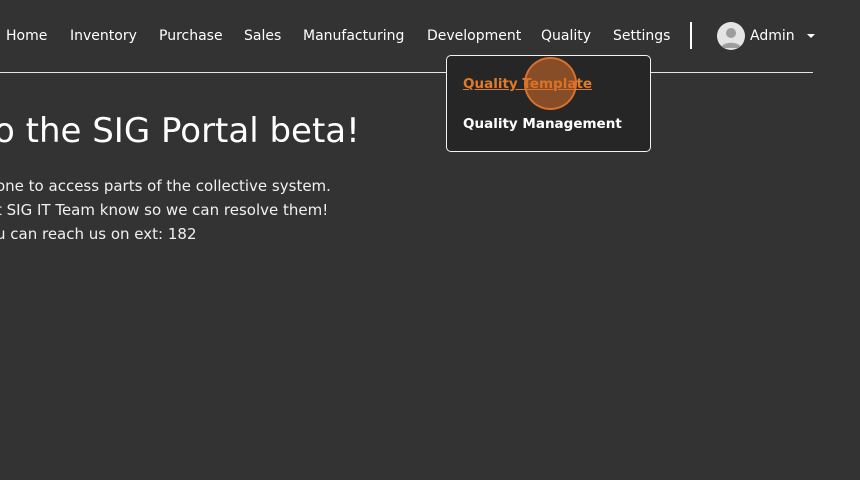 The height and width of the screenshot is (480, 860). Describe the element at coordinates (641, 36) in the screenshot. I see `nav-item-settings: Settings` at that location.